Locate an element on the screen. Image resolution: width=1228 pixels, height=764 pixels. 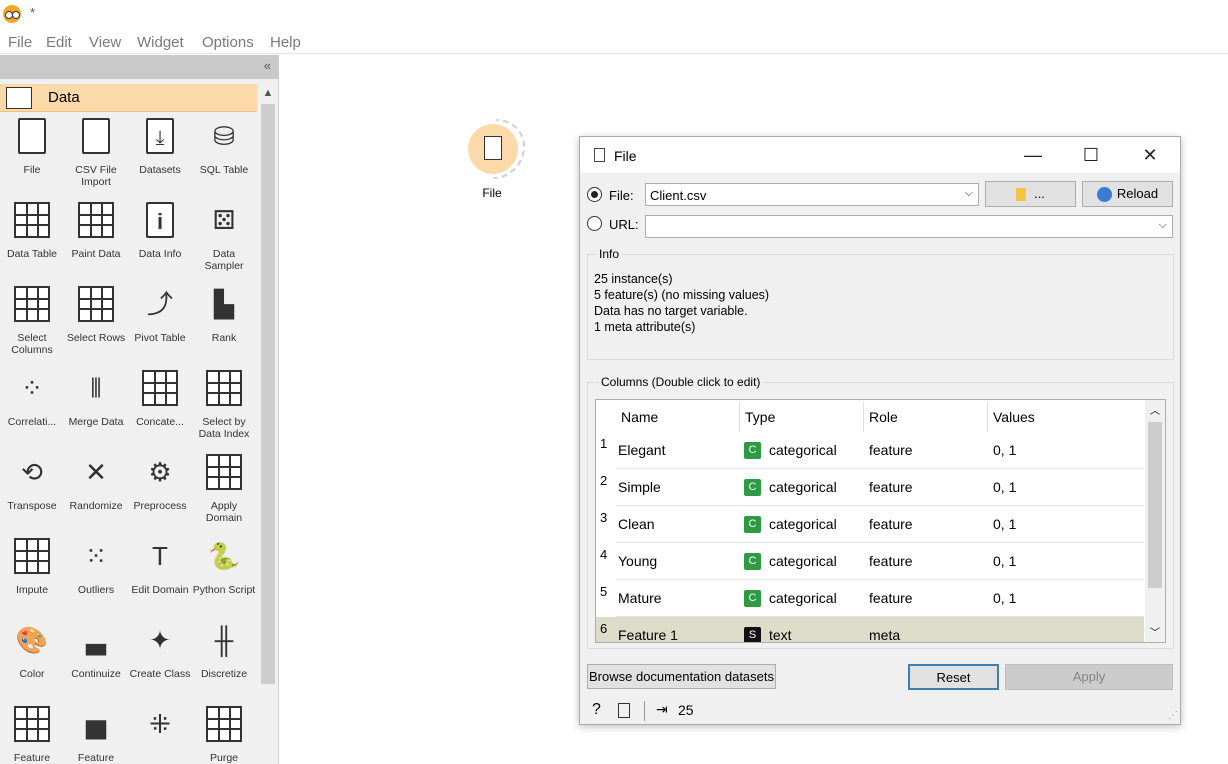
widget-label: Preprocess is located at coordinates (160, 506).